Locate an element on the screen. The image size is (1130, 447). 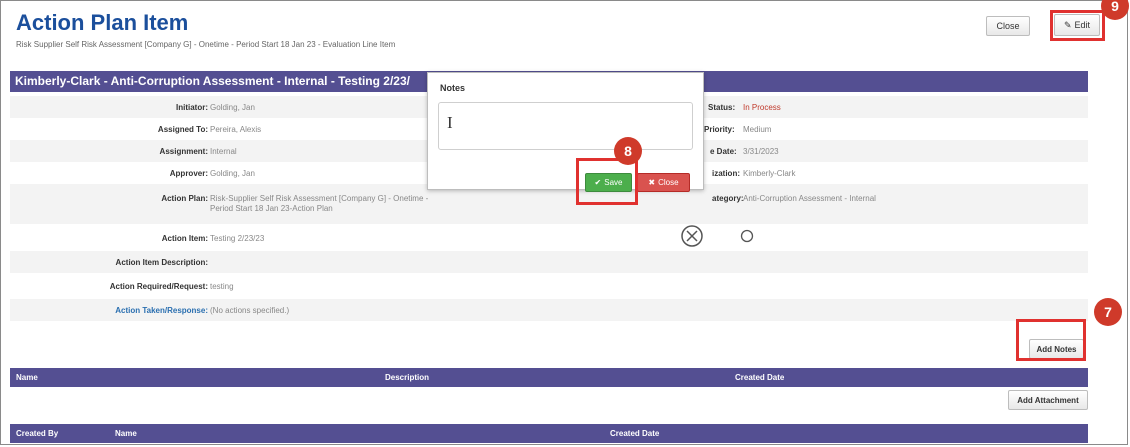
organization-value: Kimberly-Clark is located at coordinates (769, 173).